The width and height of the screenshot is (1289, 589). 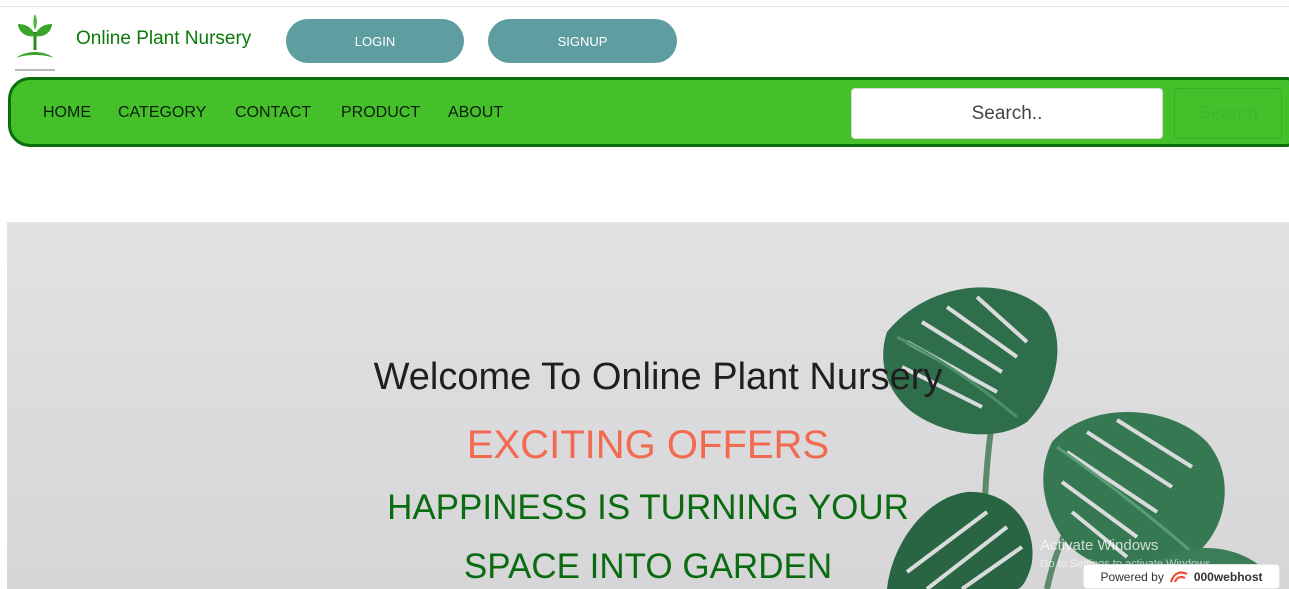 I want to click on nav-category: CATEGORY, so click(x=162, y=113).